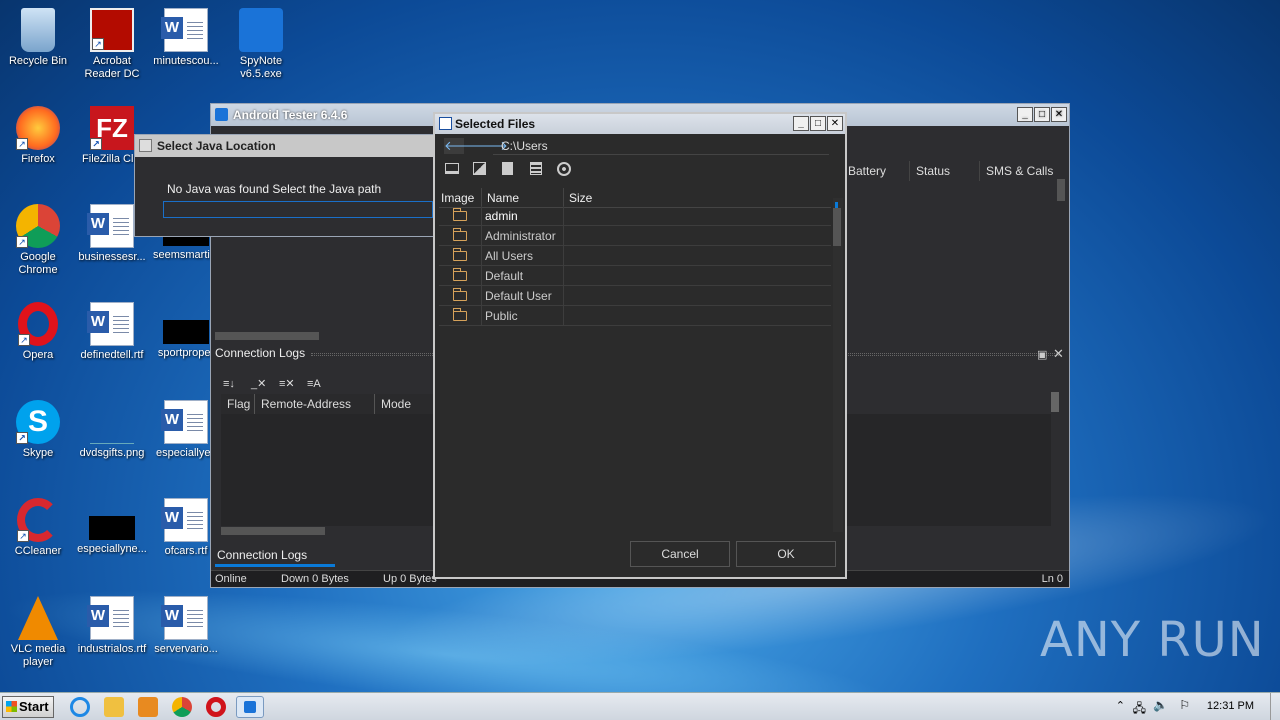  Describe the element at coordinates (112, 332) in the screenshot. I see `desktop-icon-definedtell: definedtell.rtf` at that location.